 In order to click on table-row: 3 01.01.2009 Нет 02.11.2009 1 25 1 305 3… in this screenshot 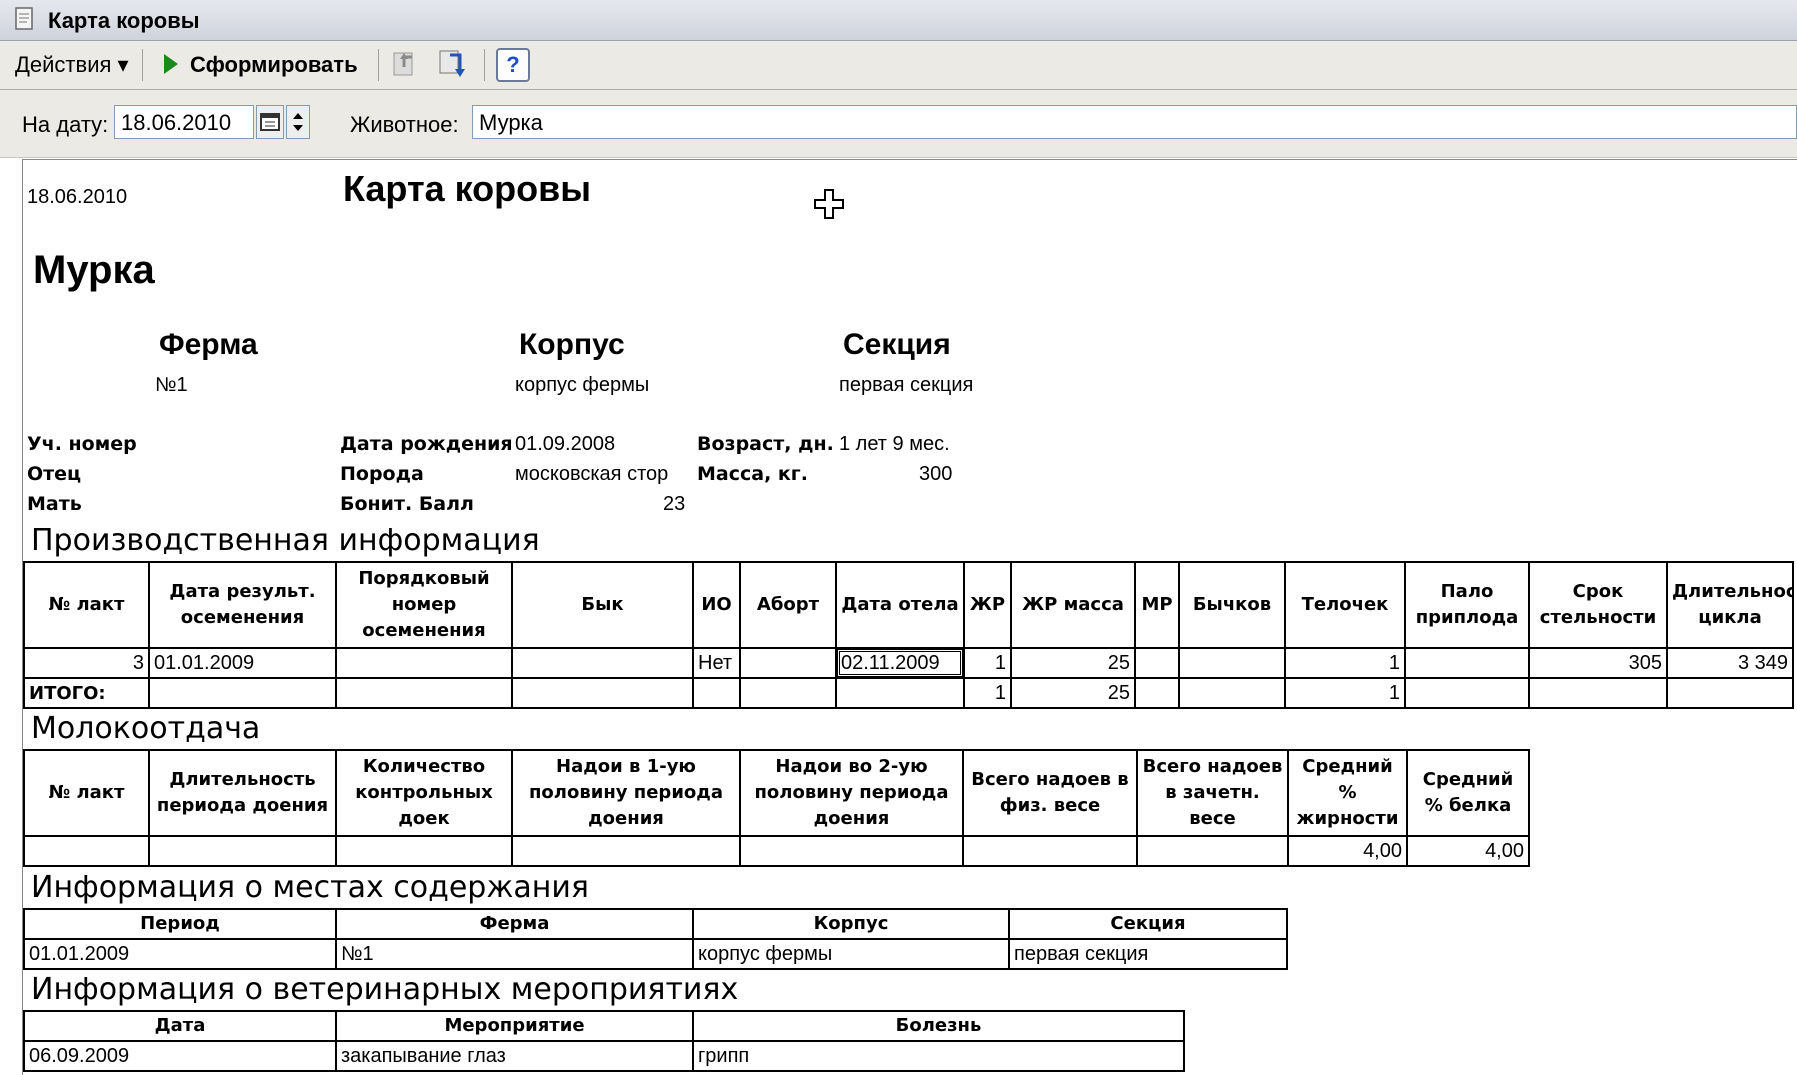, I will do `click(908, 663)`.